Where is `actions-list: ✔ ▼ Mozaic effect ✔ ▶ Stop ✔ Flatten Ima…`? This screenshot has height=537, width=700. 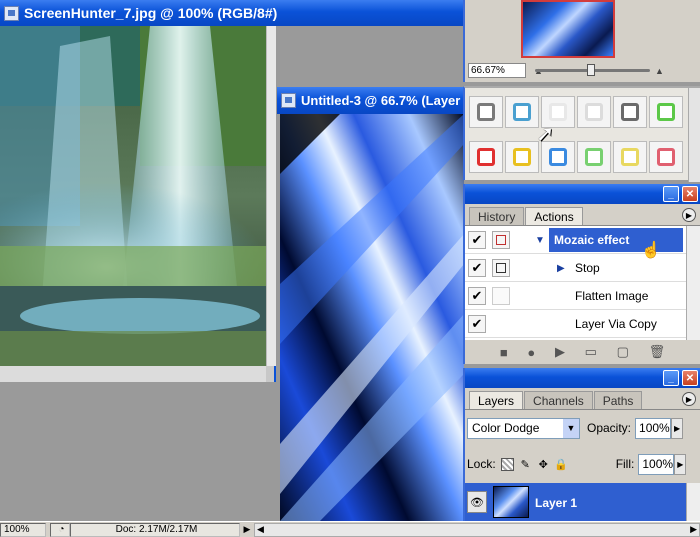 actions-list: ✔ ▼ Mozaic effect ✔ ▶ Stop ✔ Flatten Ima… is located at coordinates (575, 283).